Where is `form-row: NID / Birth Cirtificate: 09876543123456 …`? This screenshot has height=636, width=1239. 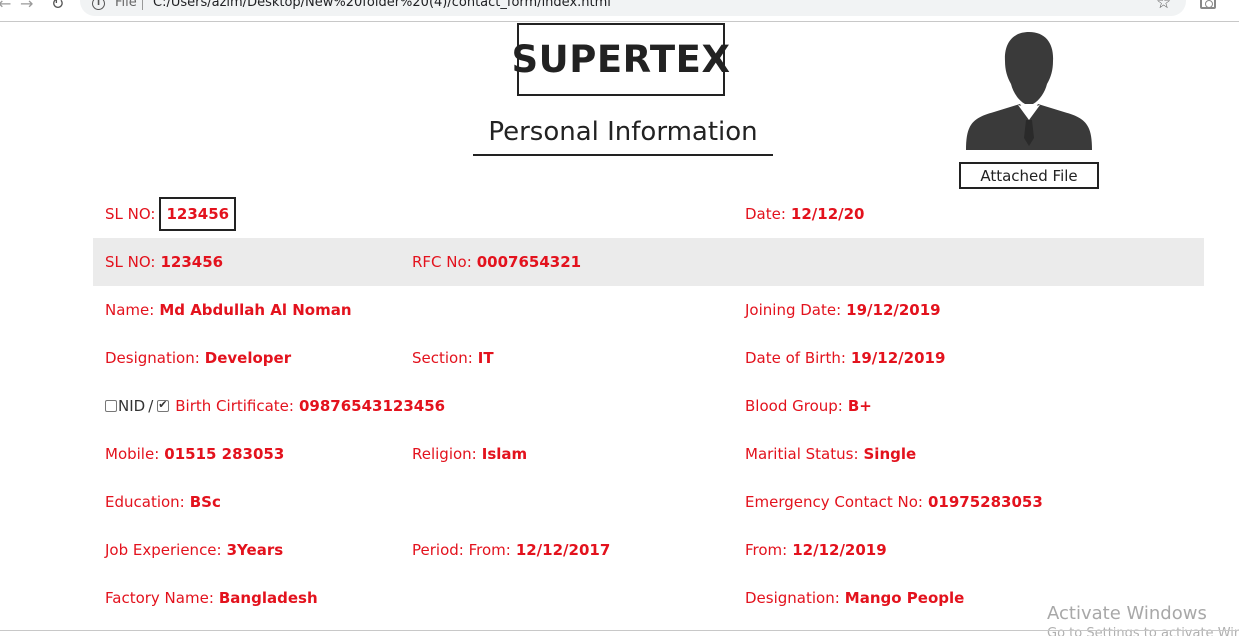
form-row: NID / Birth Cirtificate: 09876543123456 … is located at coordinates (648, 406).